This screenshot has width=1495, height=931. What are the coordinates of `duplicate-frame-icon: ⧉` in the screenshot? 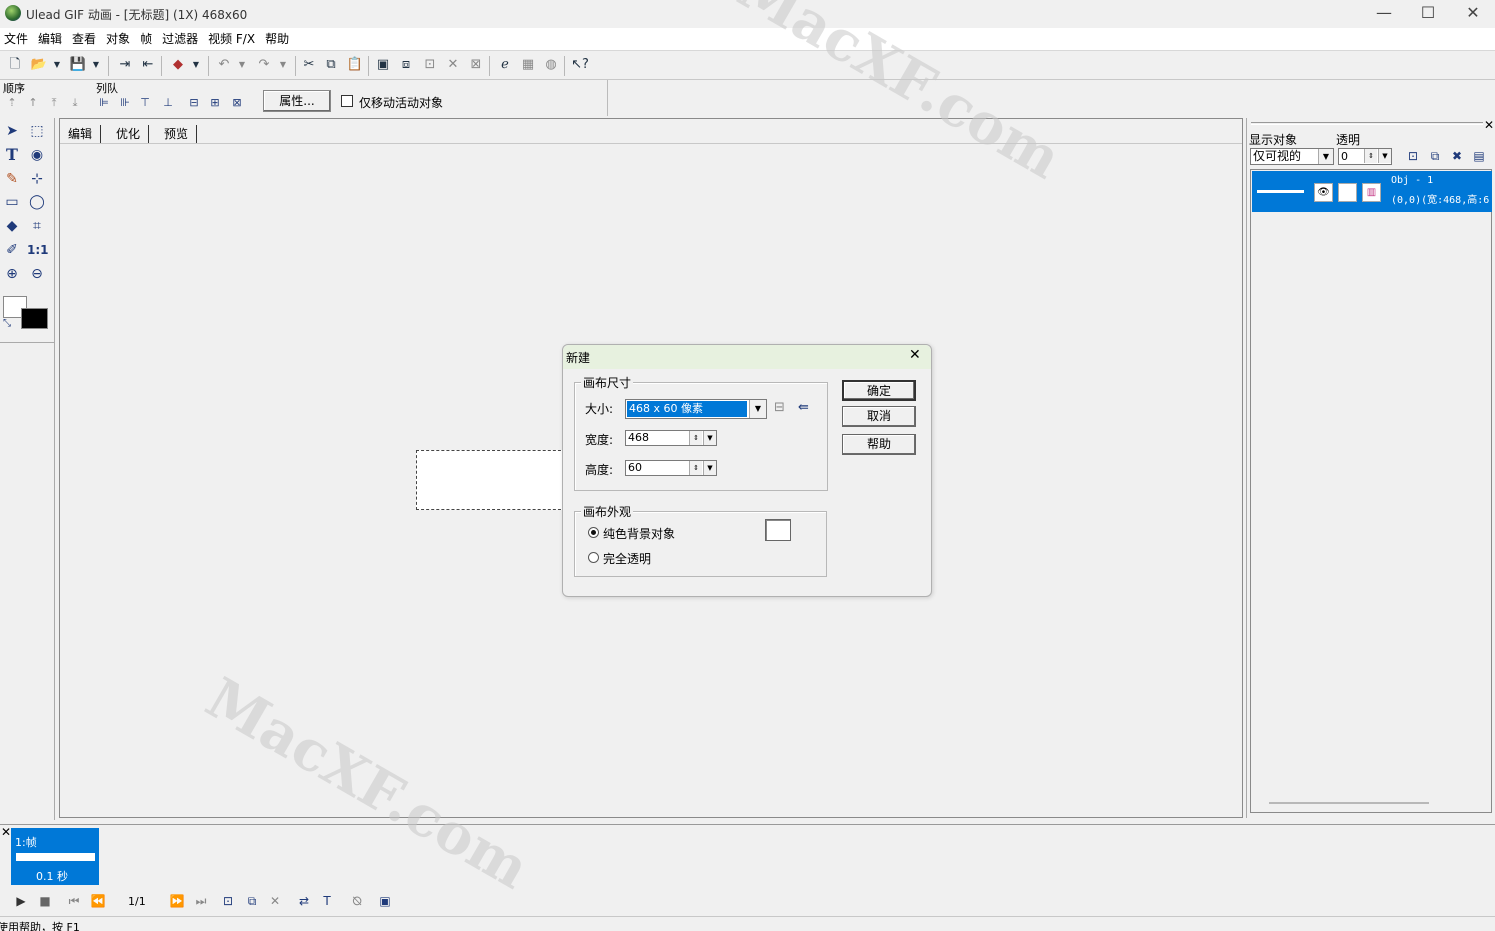 It's located at (252, 901).